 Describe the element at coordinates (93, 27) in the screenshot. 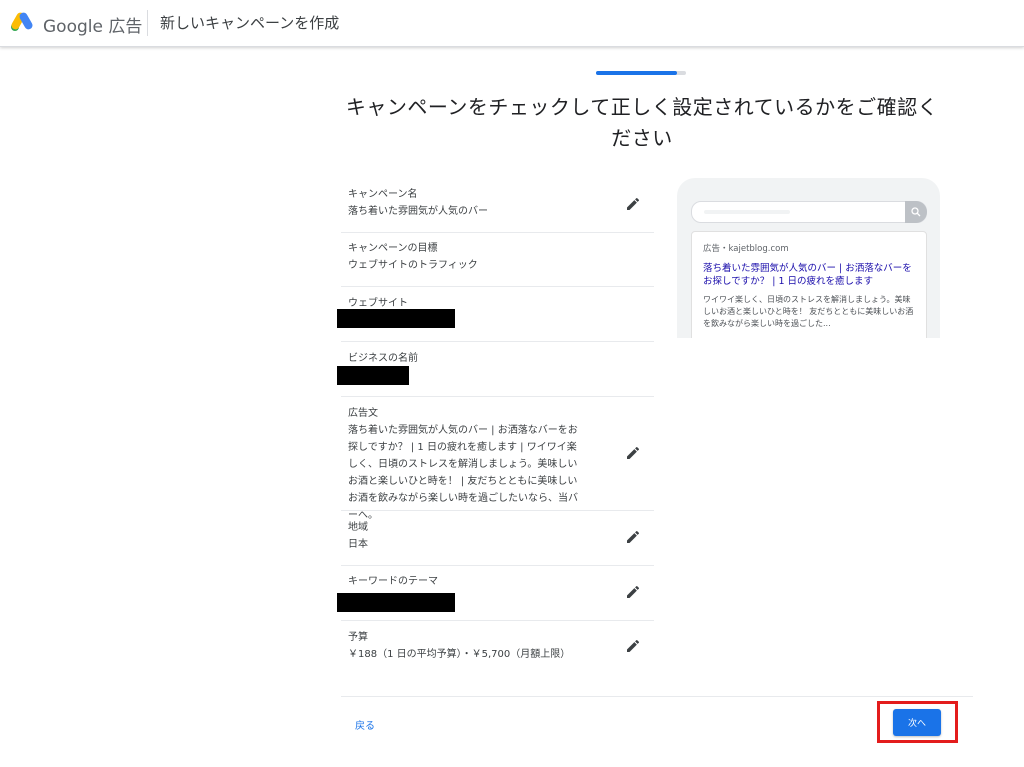

I see `brand-name: Google 広告` at that location.